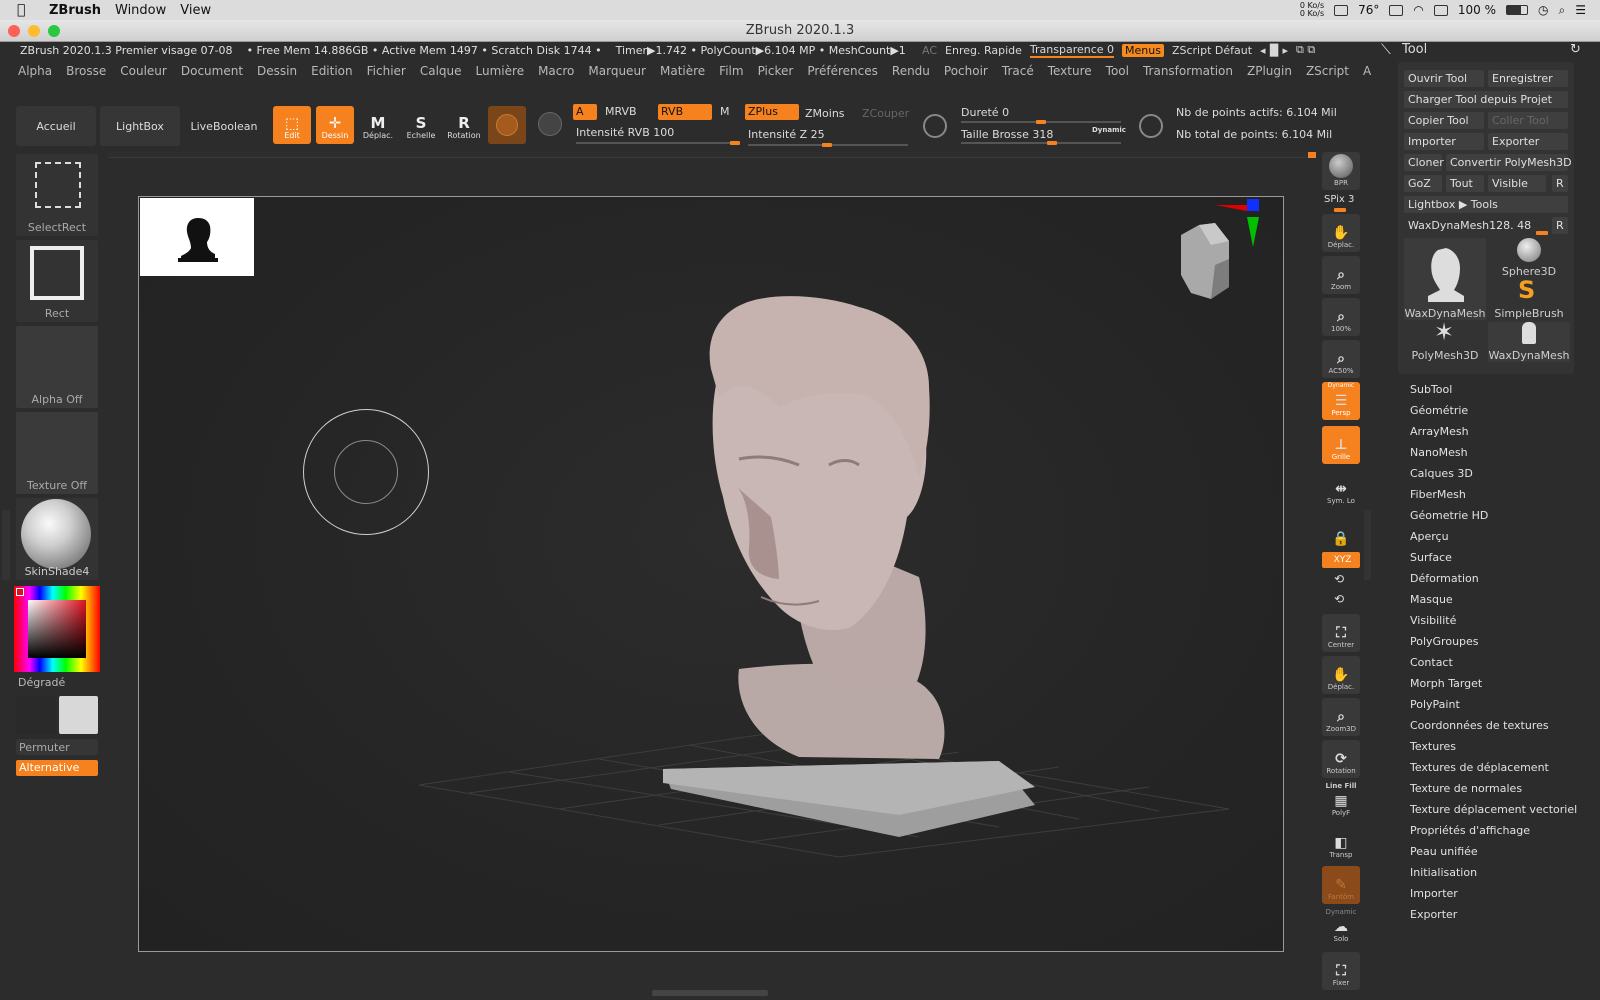  What do you see at coordinates (825, 113) in the screenshot?
I see `zmoins-toggle: ZMoins` at bounding box center [825, 113].